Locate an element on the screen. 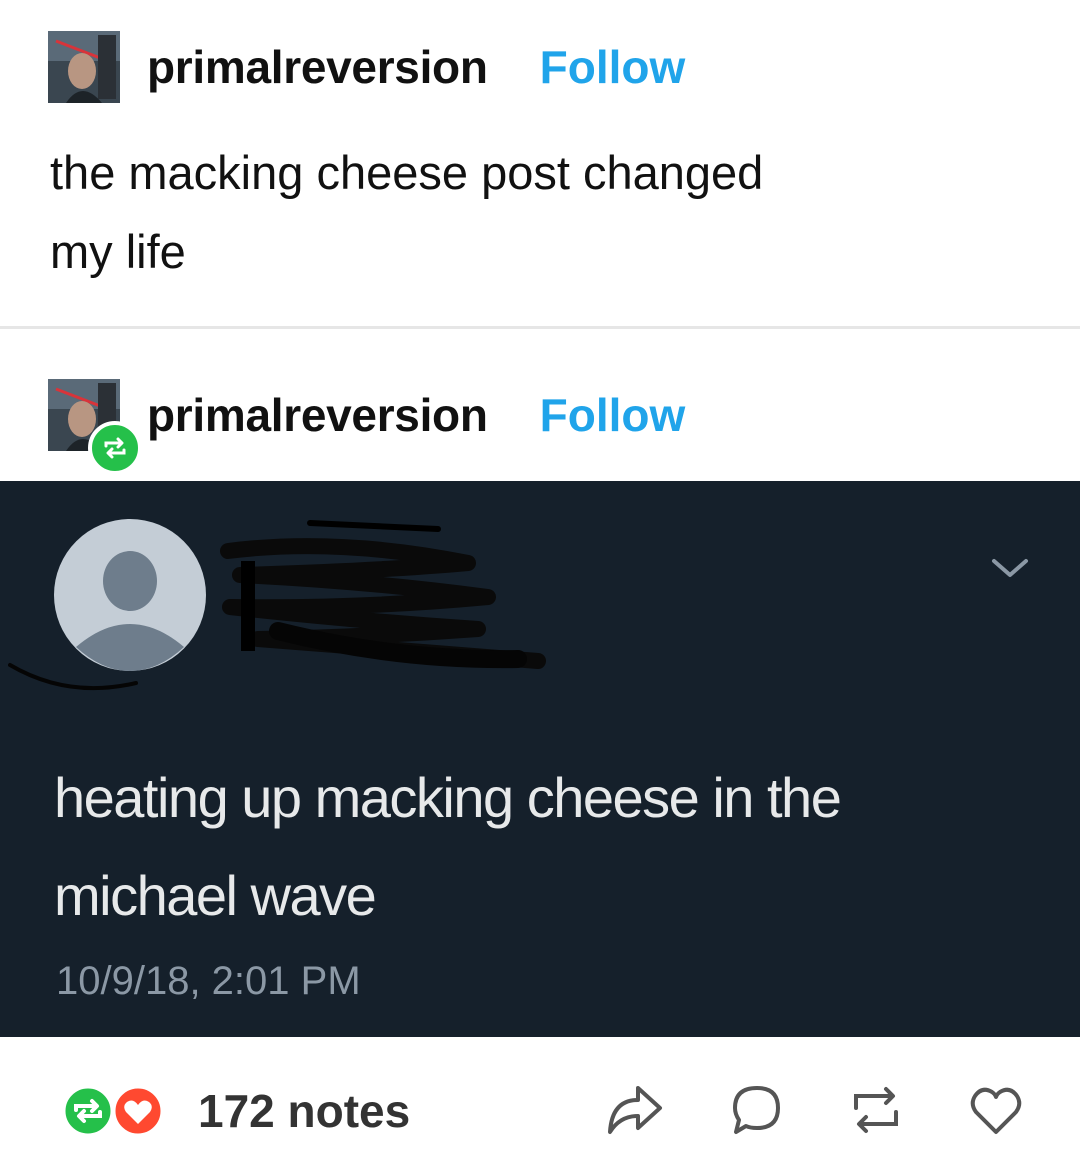 The width and height of the screenshot is (1080, 1166). share-icon is located at coordinates (635, 1112).